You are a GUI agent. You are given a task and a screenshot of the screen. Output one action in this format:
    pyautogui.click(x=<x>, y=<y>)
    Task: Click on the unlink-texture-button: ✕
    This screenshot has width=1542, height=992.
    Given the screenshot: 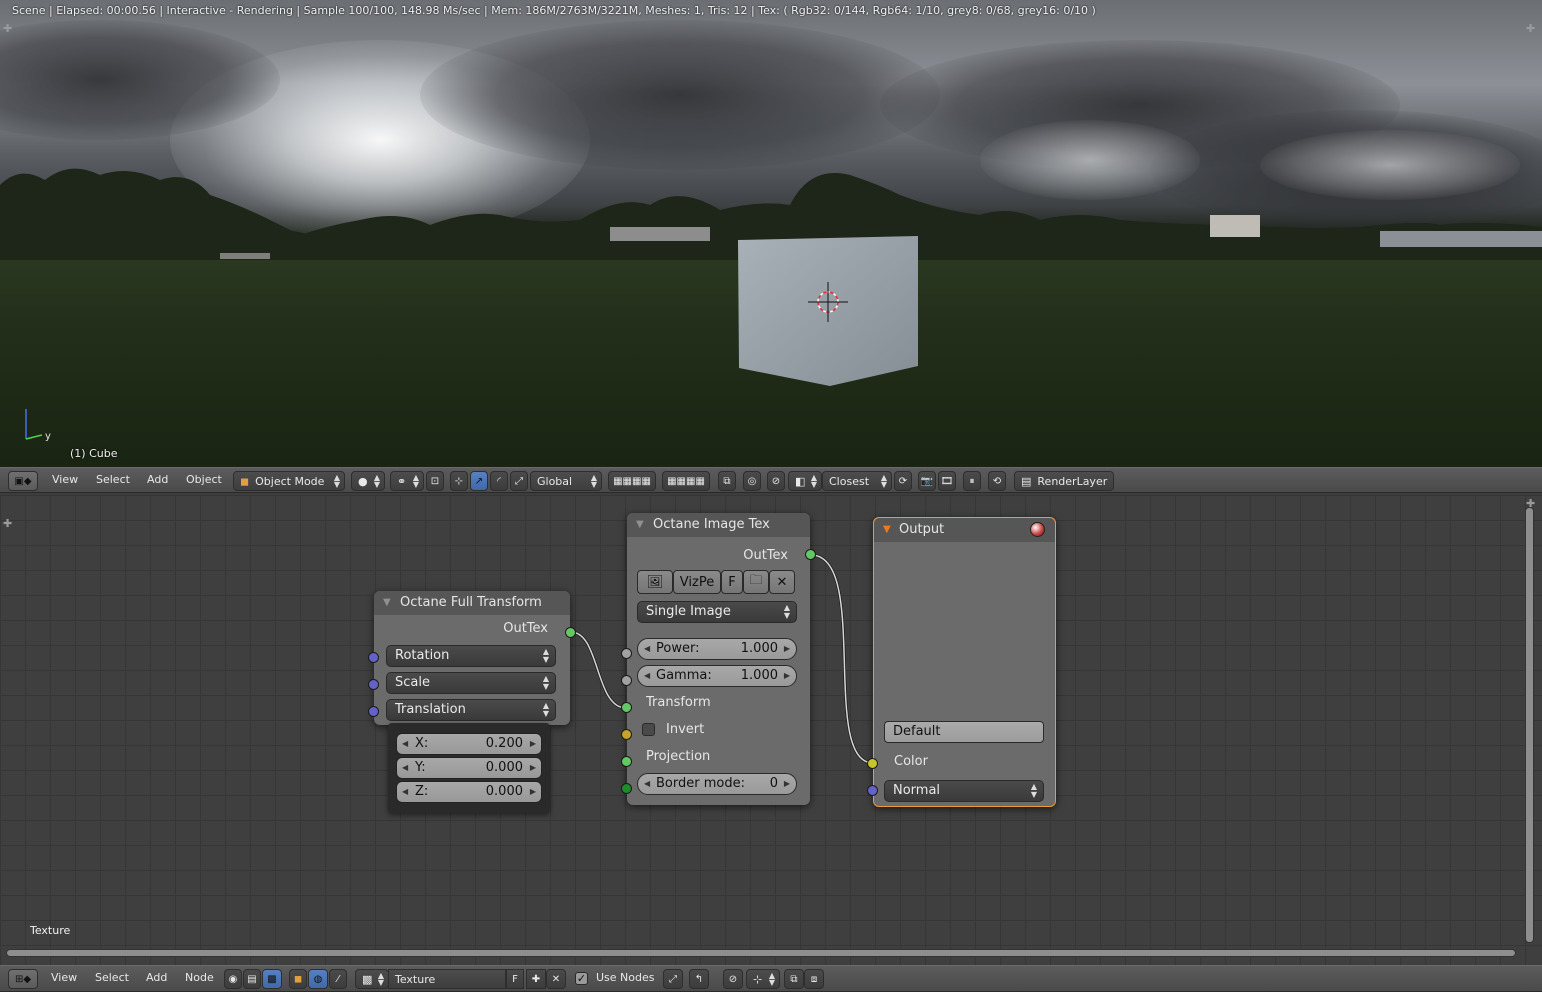 What is the action you would take?
    pyautogui.click(x=556, y=979)
    